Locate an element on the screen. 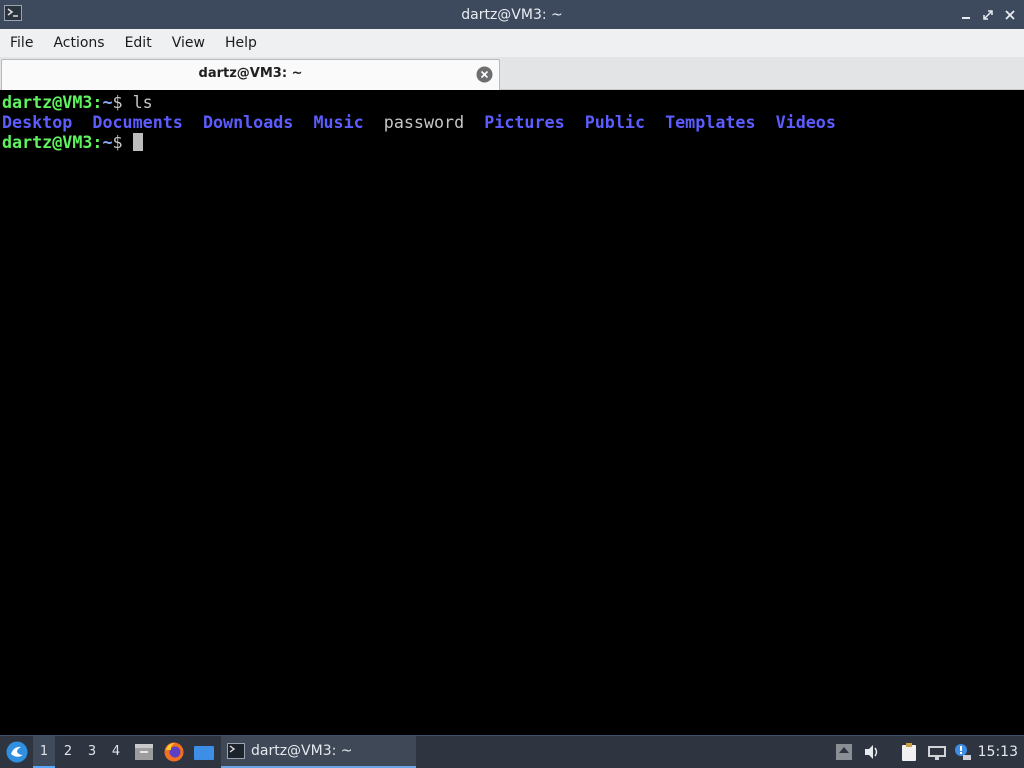 This screenshot has width=1024, height=768. listing-directory: Videos is located at coordinates (805, 122).